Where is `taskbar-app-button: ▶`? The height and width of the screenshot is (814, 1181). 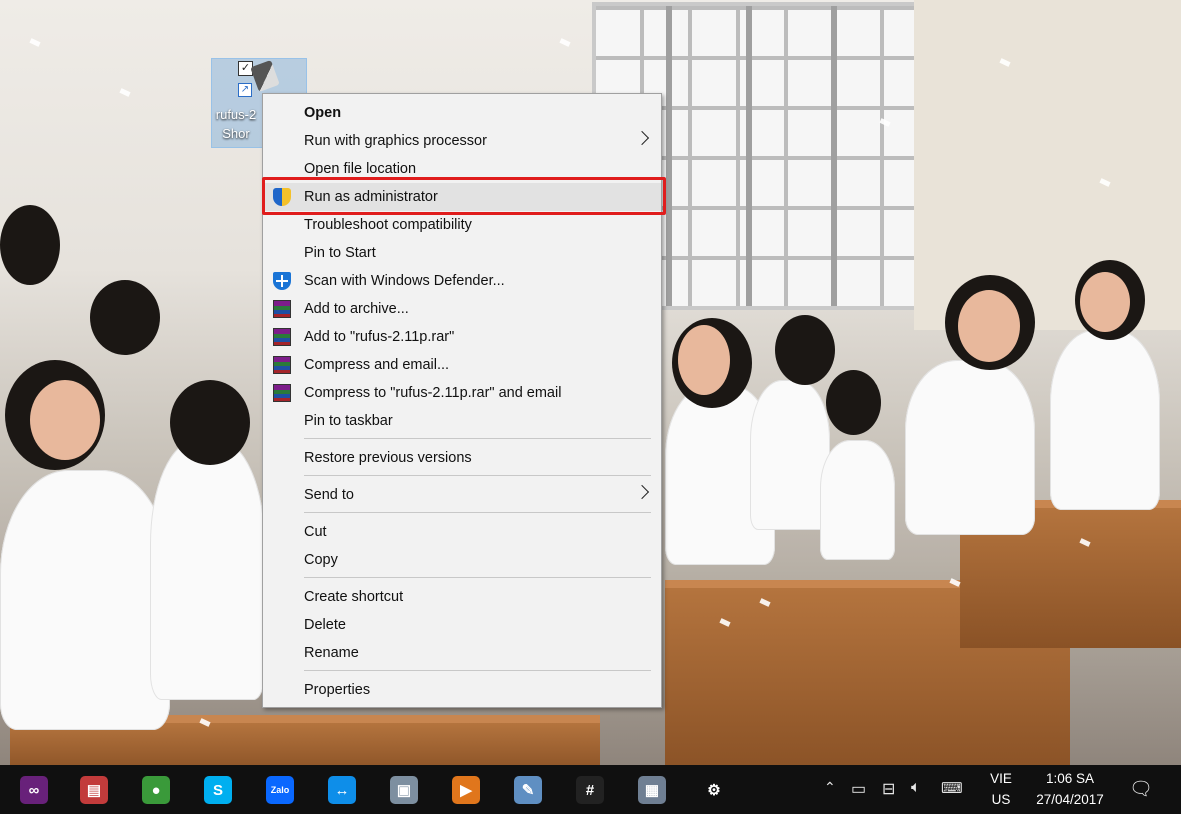 taskbar-app-button: ▶ is located at coordinates (466, 790).